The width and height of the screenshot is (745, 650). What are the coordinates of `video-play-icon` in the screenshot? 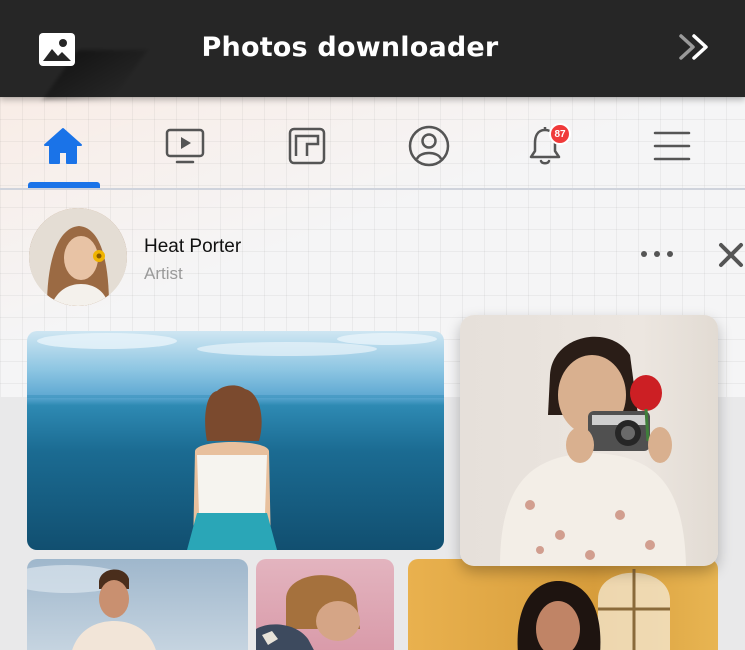 It's located at (185, 146).